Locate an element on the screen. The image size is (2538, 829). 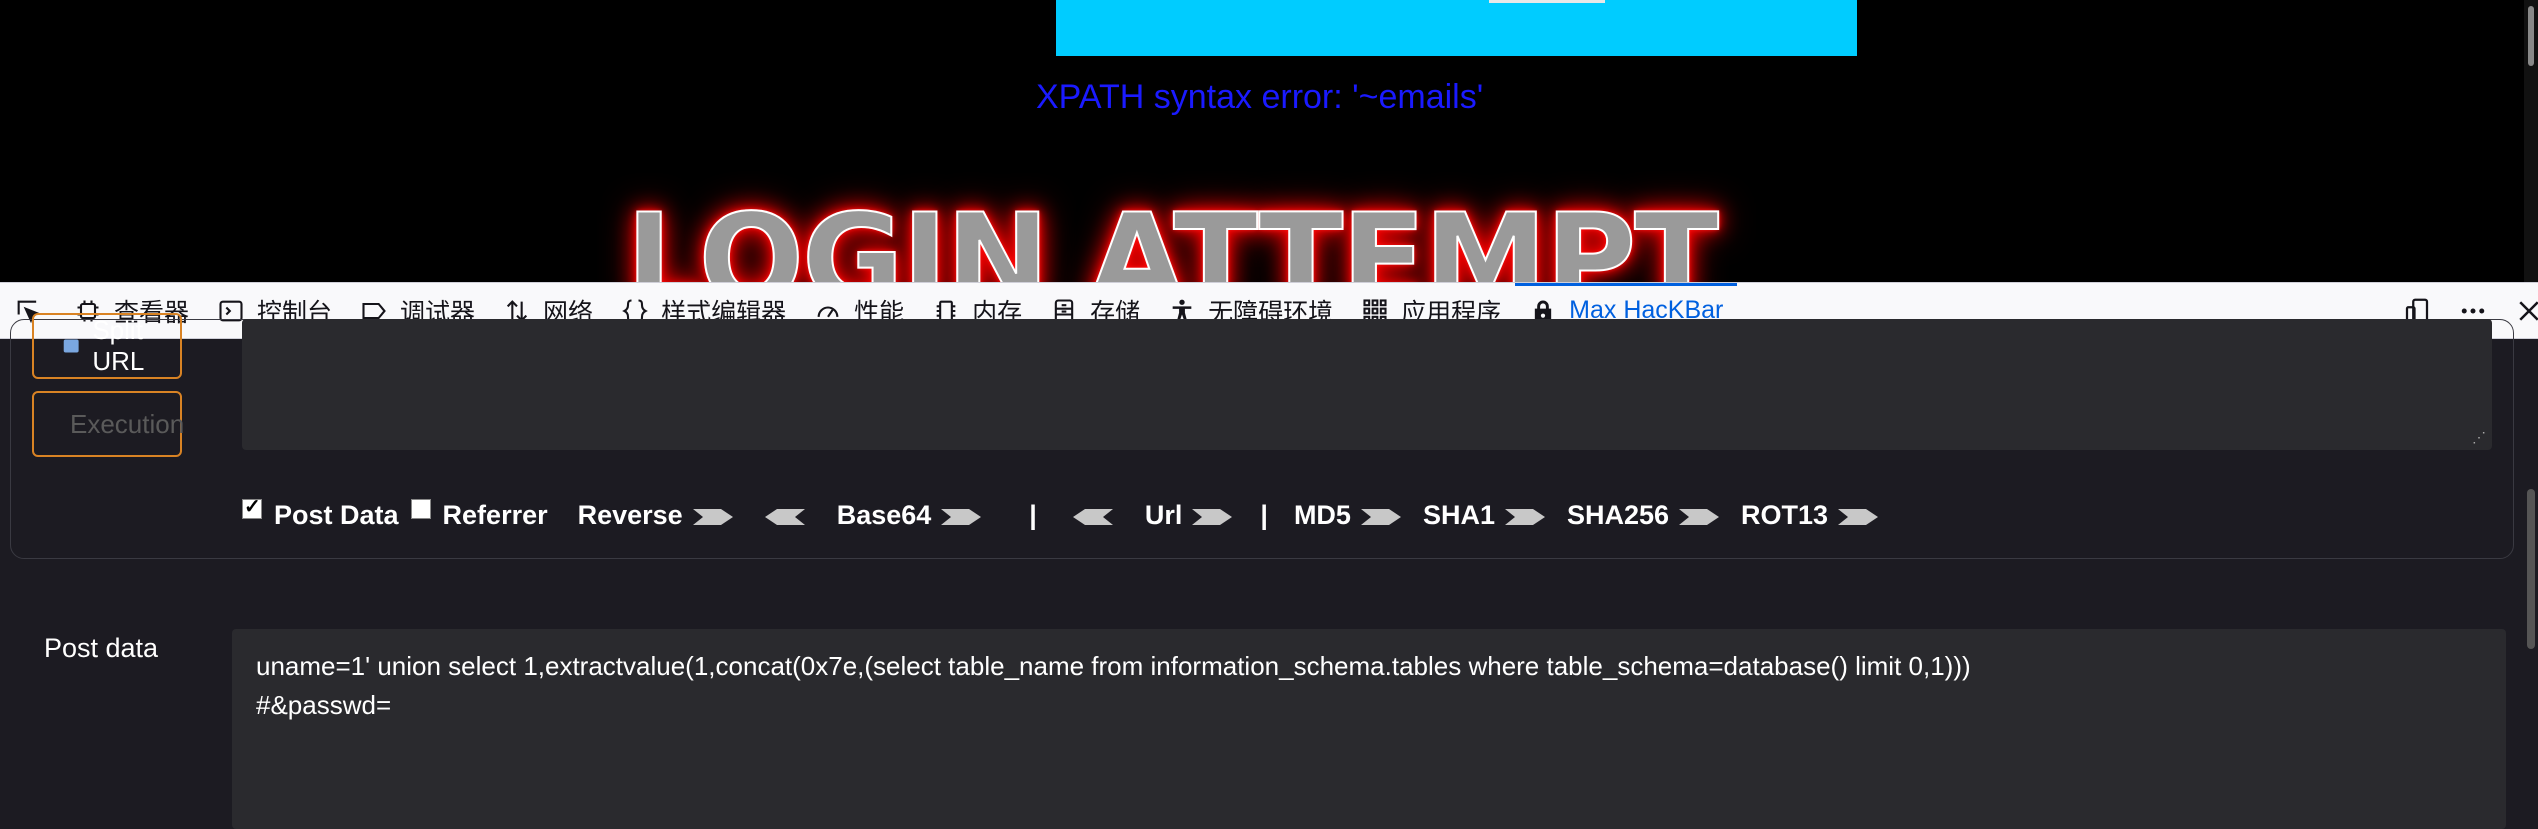
base64-label: Base64 is located at coordinates (884, 514).